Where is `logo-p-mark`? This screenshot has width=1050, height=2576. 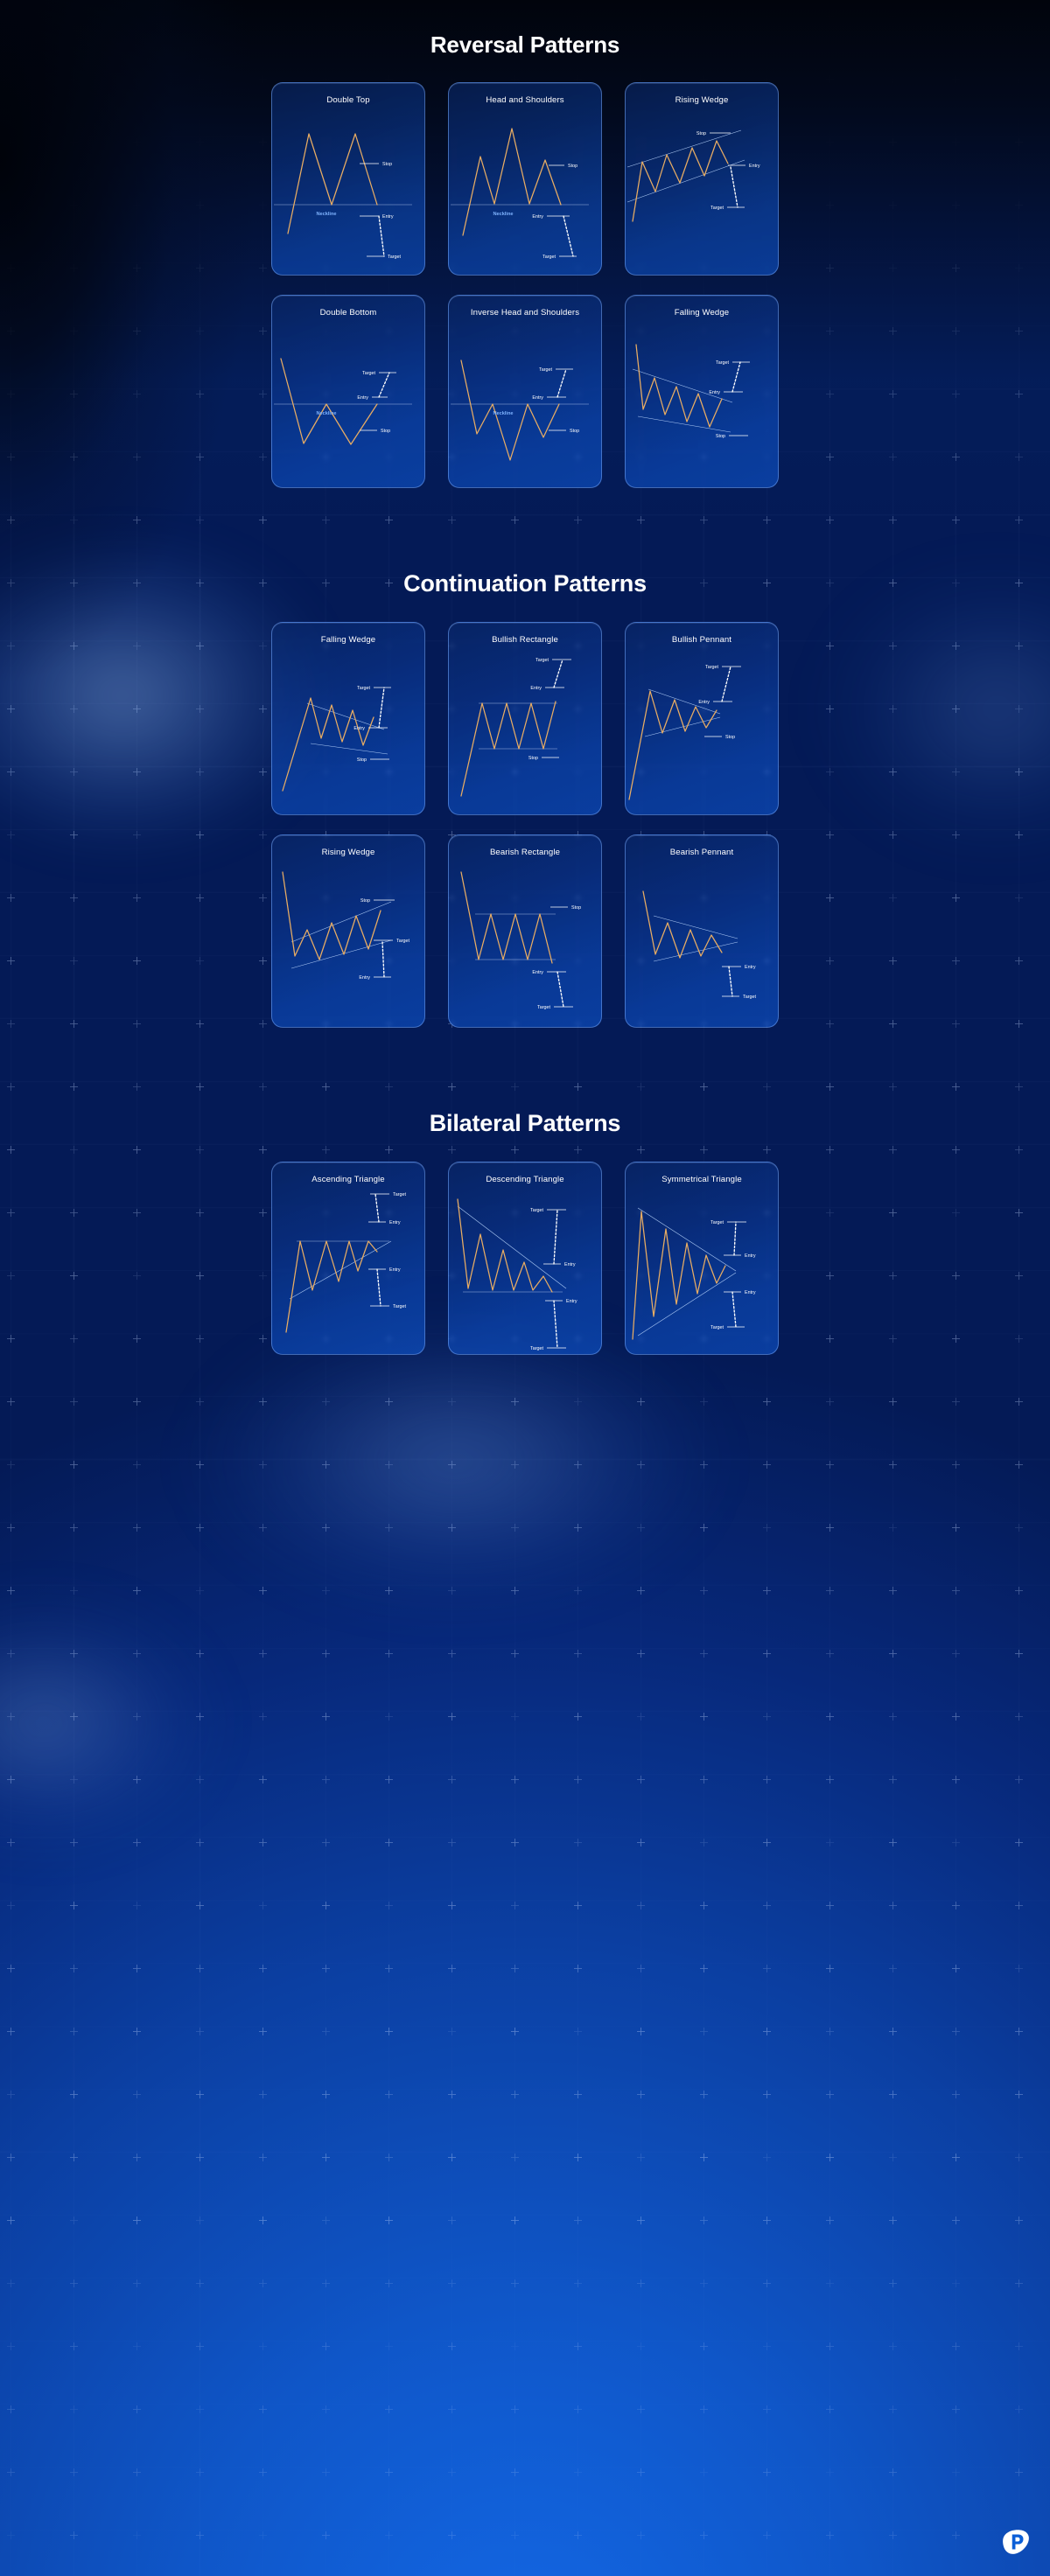
logo-p-mark is located at coordinates (1016, 2542).